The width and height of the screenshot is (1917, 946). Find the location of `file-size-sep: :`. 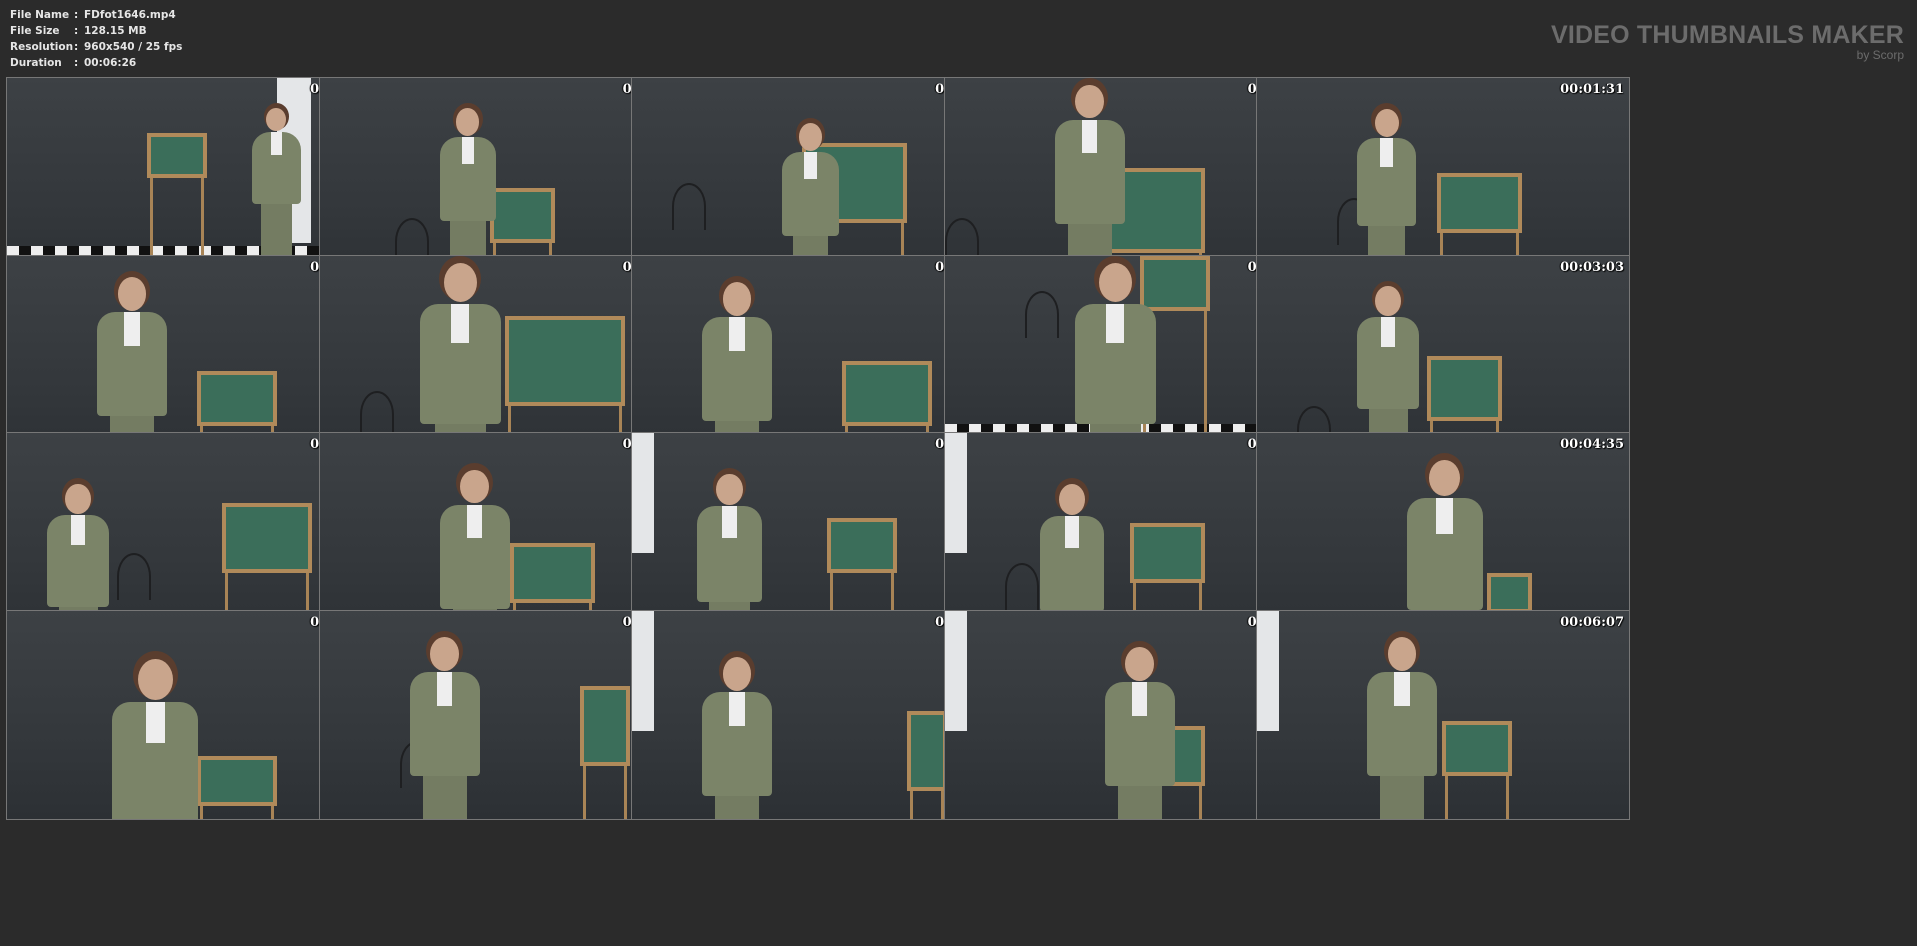

file-size-sep: : is located at coordinates (76, 31).